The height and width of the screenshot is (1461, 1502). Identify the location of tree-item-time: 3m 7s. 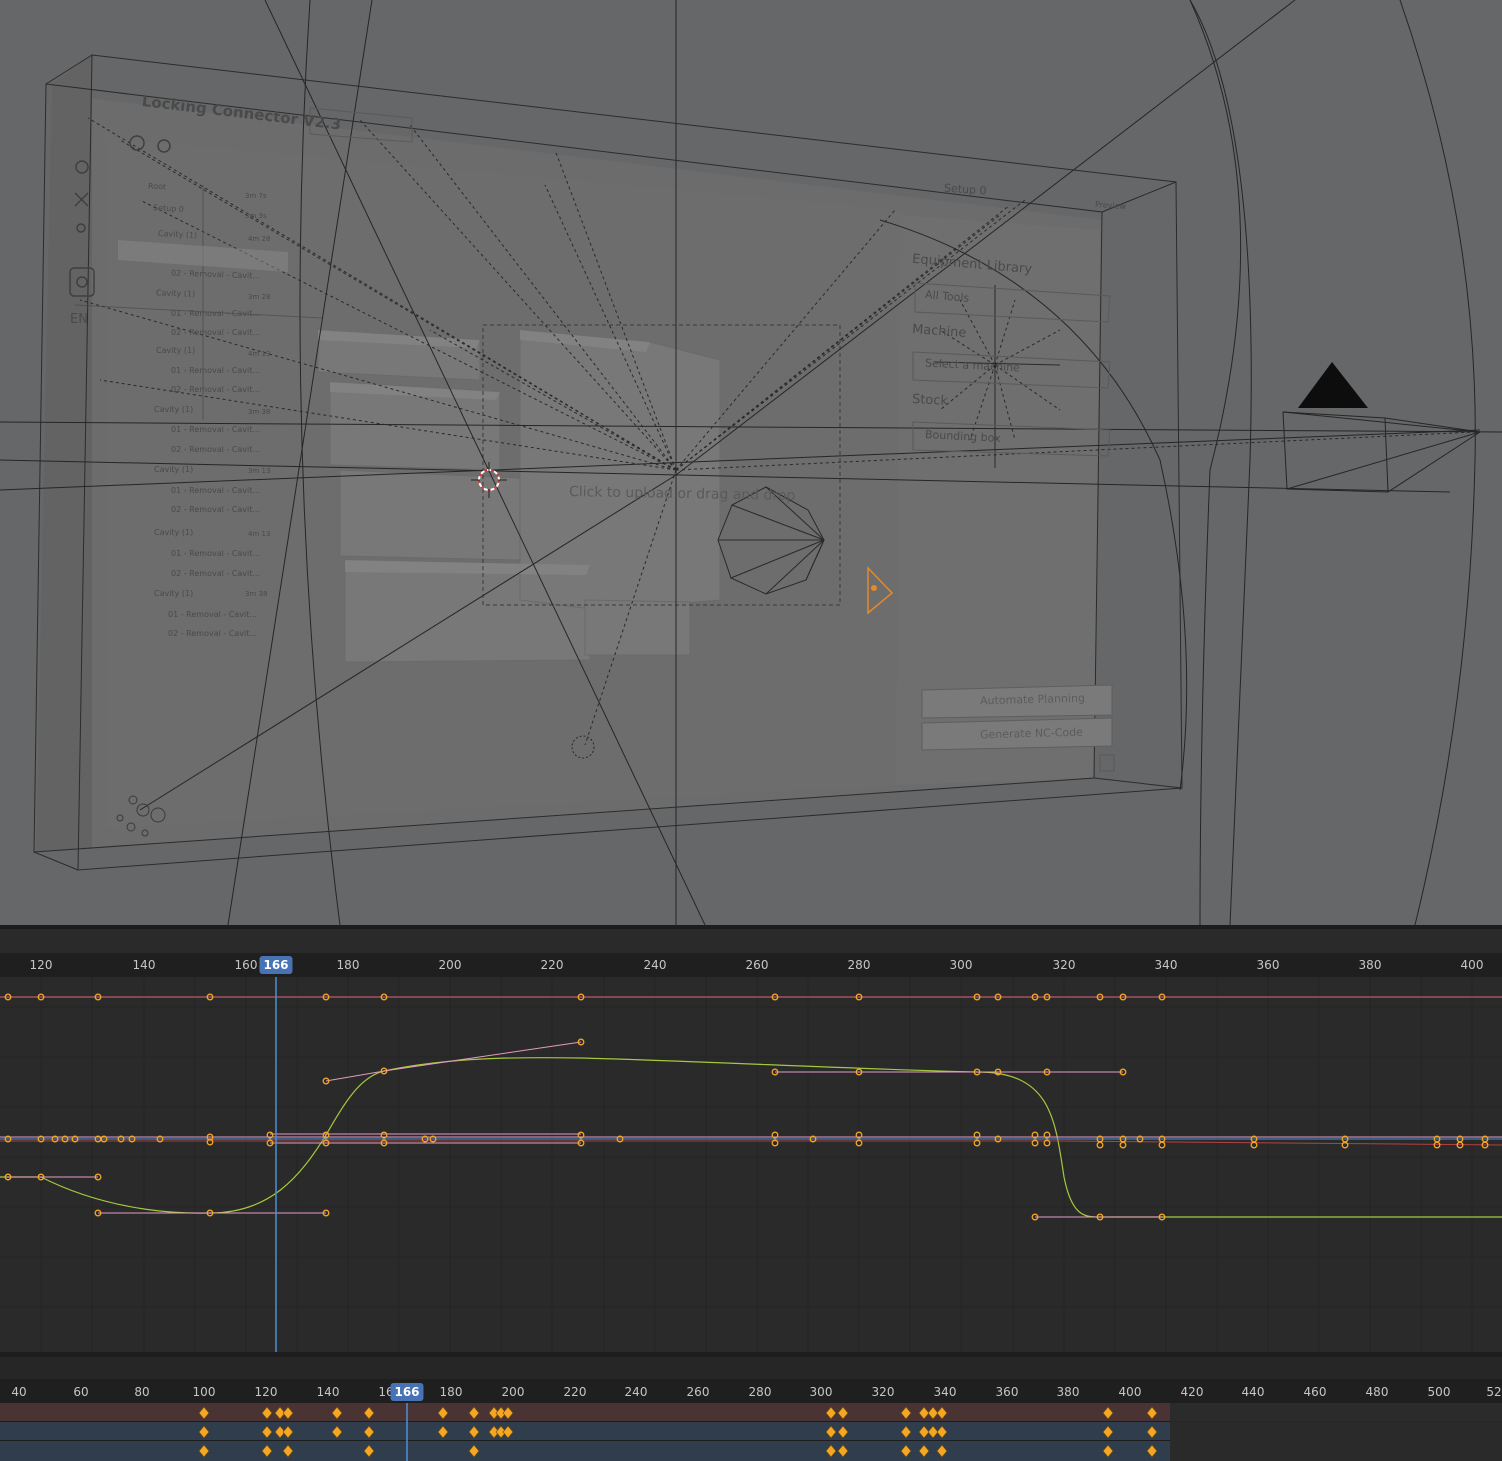
(256, 196).